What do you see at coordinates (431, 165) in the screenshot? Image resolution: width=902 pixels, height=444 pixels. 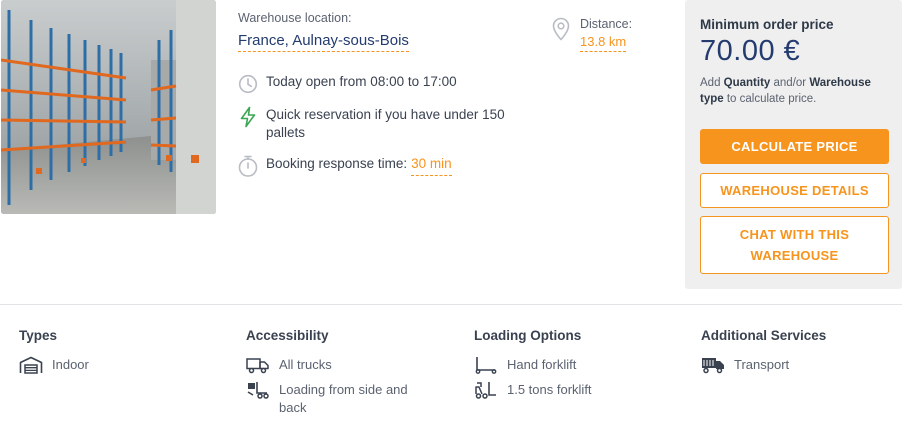 I see `booking-response-value: 30 min` at bounding box center [431, 165].